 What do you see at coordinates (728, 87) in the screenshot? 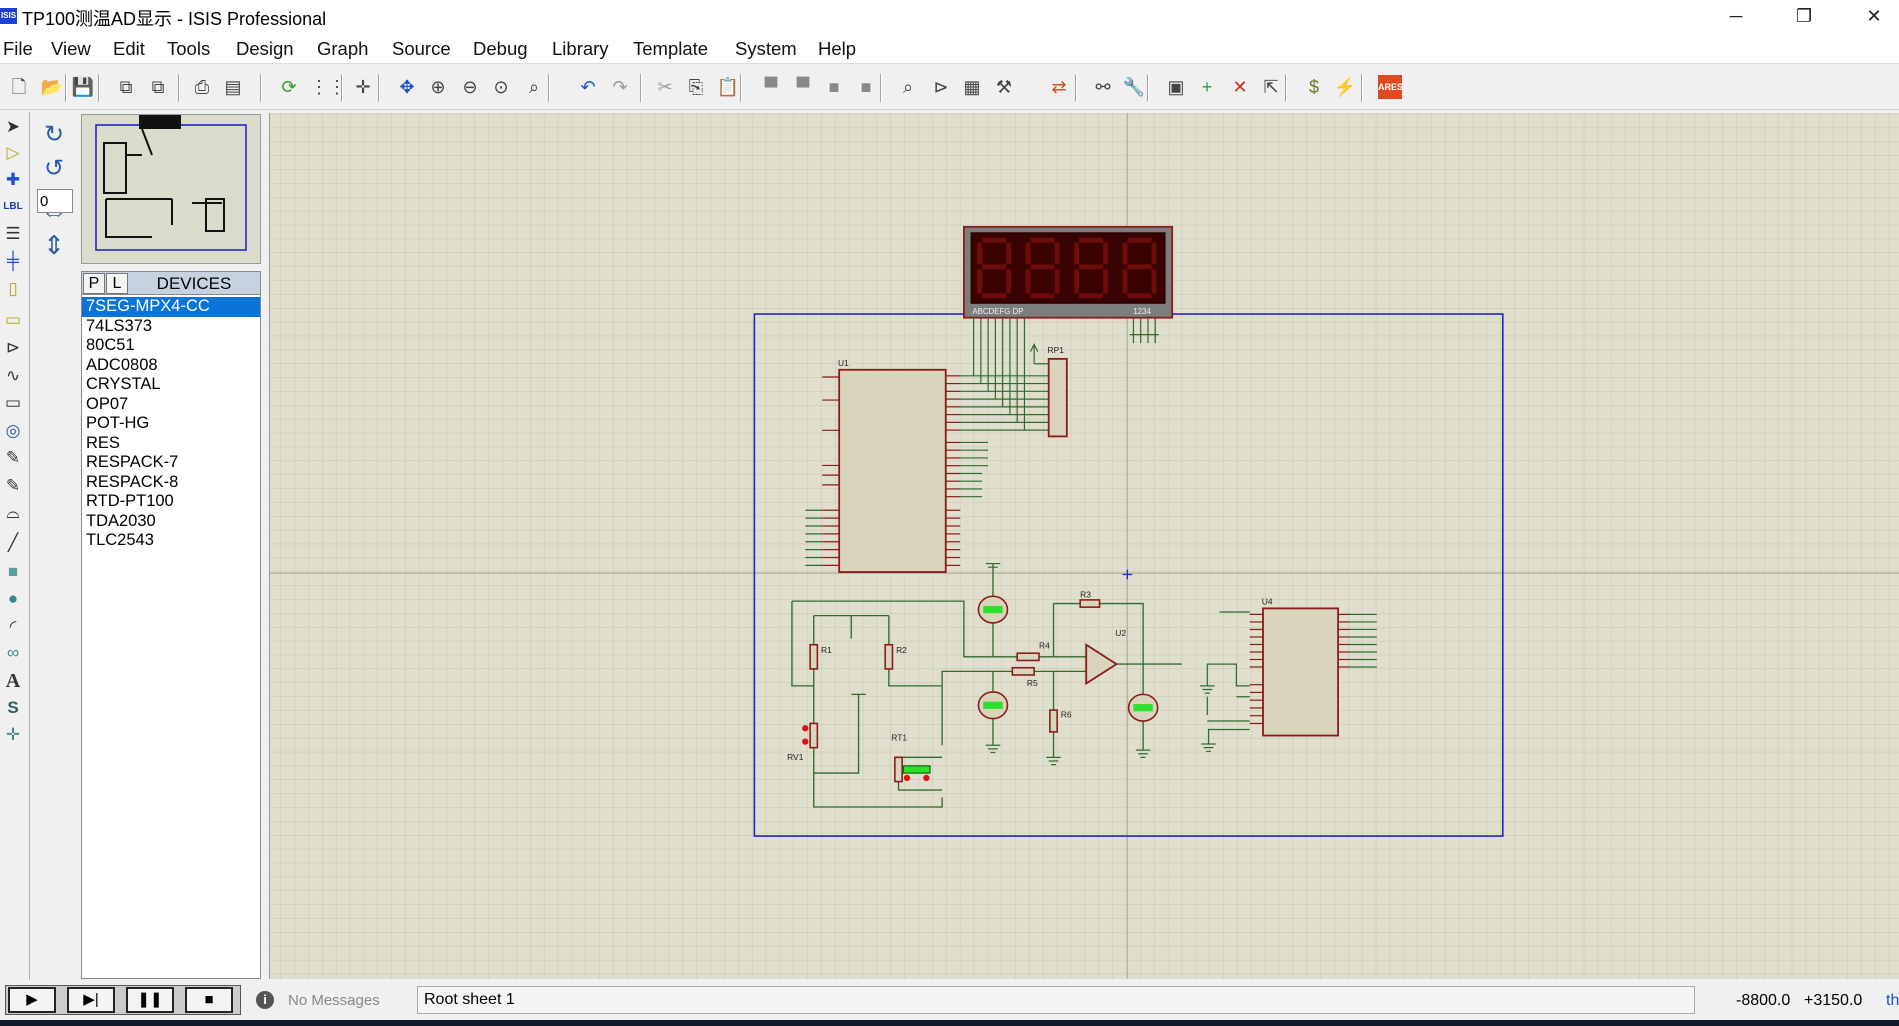
I see `paste-icon: 📋` at bounding box center [728, 87].